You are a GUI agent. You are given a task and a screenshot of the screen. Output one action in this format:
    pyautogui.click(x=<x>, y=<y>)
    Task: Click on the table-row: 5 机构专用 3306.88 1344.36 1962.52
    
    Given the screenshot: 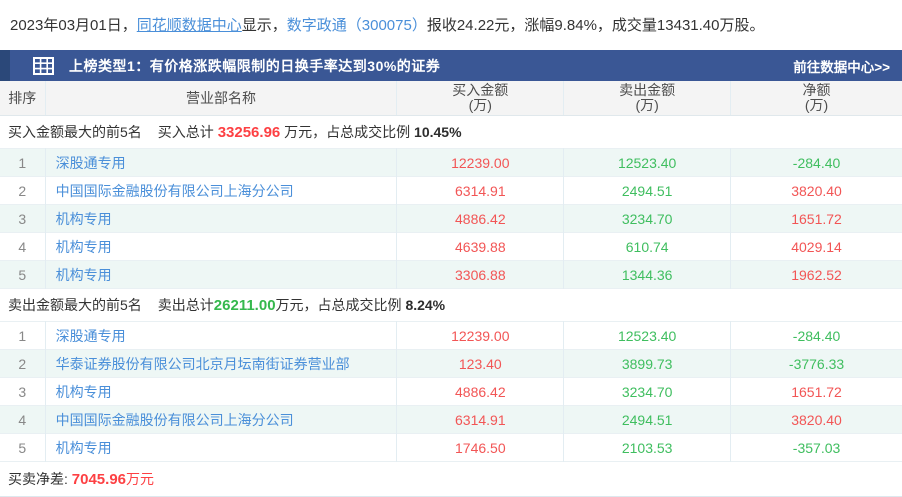 What is the action you would take?
    pyautogui.click(x=451, y=274)
    